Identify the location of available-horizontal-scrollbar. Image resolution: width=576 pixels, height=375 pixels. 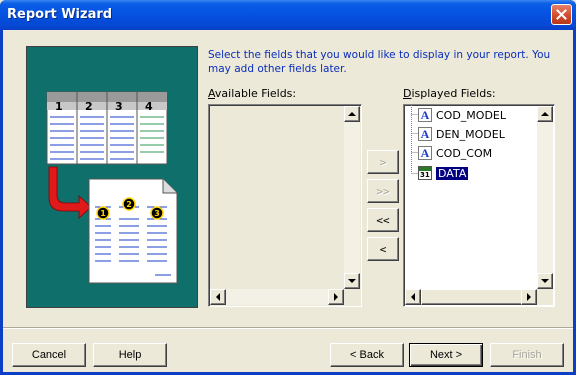
(277, 297).